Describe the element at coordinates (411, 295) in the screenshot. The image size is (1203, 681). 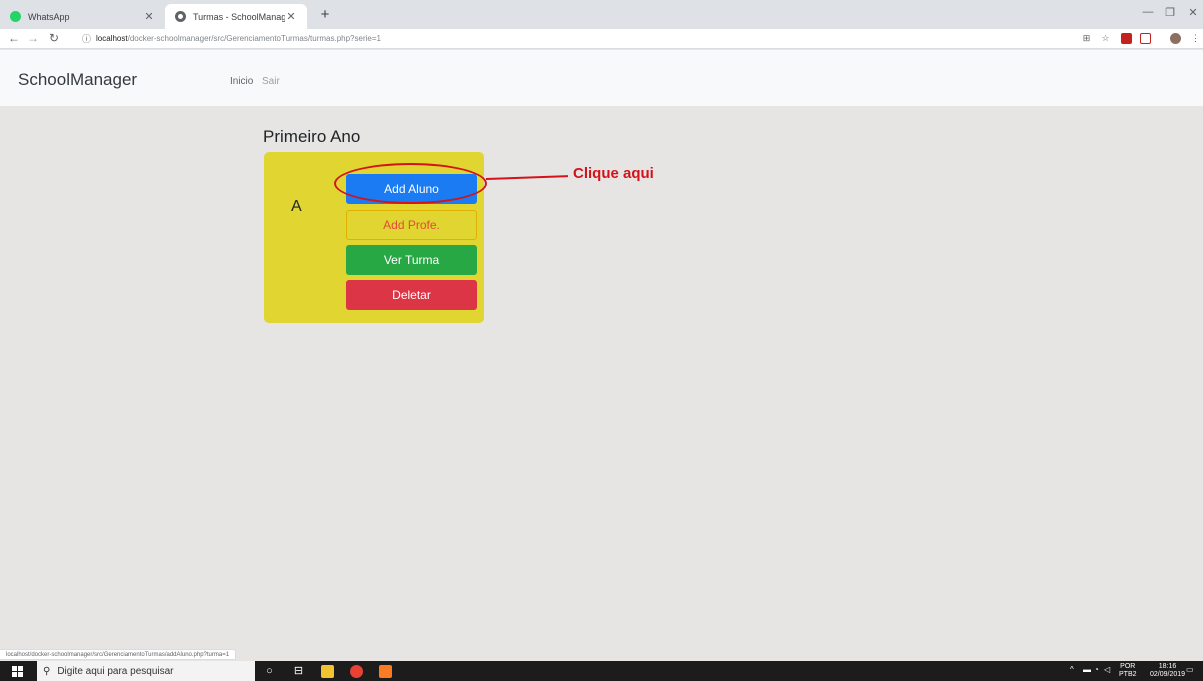
I see `delete-class-button: Deletar` at that location.